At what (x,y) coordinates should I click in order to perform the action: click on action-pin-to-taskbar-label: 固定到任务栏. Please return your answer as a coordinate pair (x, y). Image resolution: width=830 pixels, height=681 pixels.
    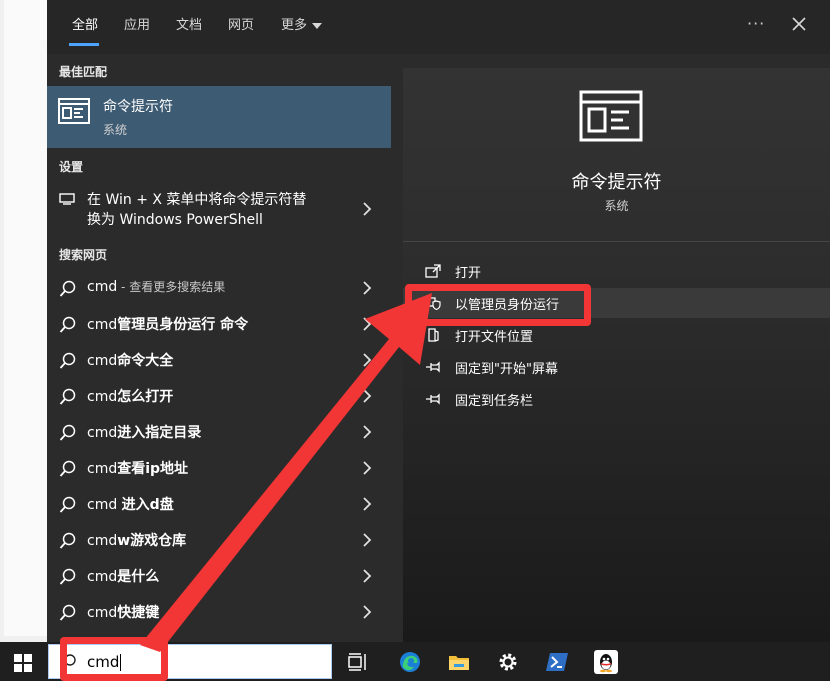
    Looking at the image, I should click on (494, 401).